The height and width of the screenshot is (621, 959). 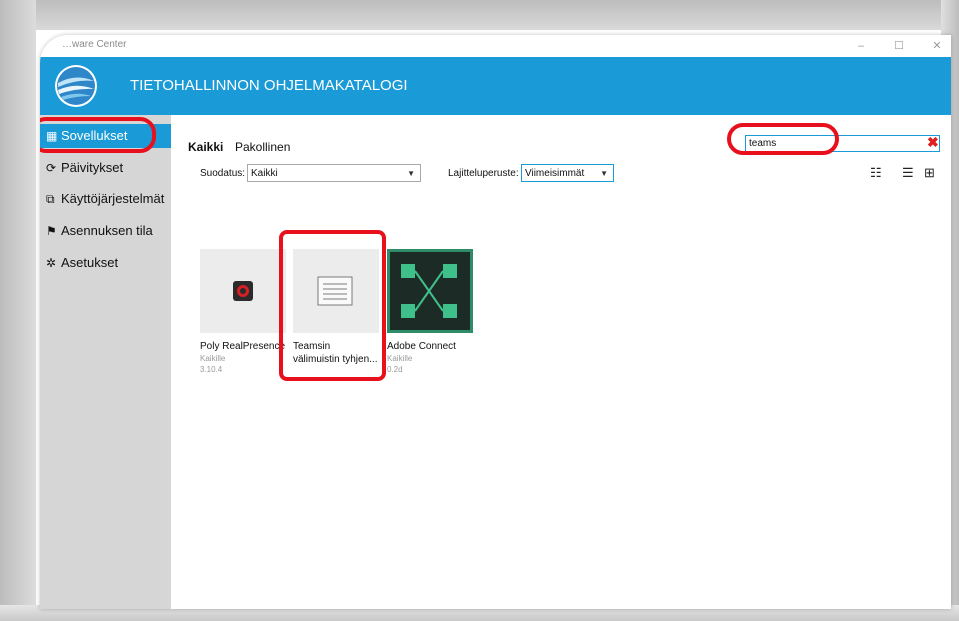 I want to click on app-name: Adobe Connect, so click(x=433, y=346).